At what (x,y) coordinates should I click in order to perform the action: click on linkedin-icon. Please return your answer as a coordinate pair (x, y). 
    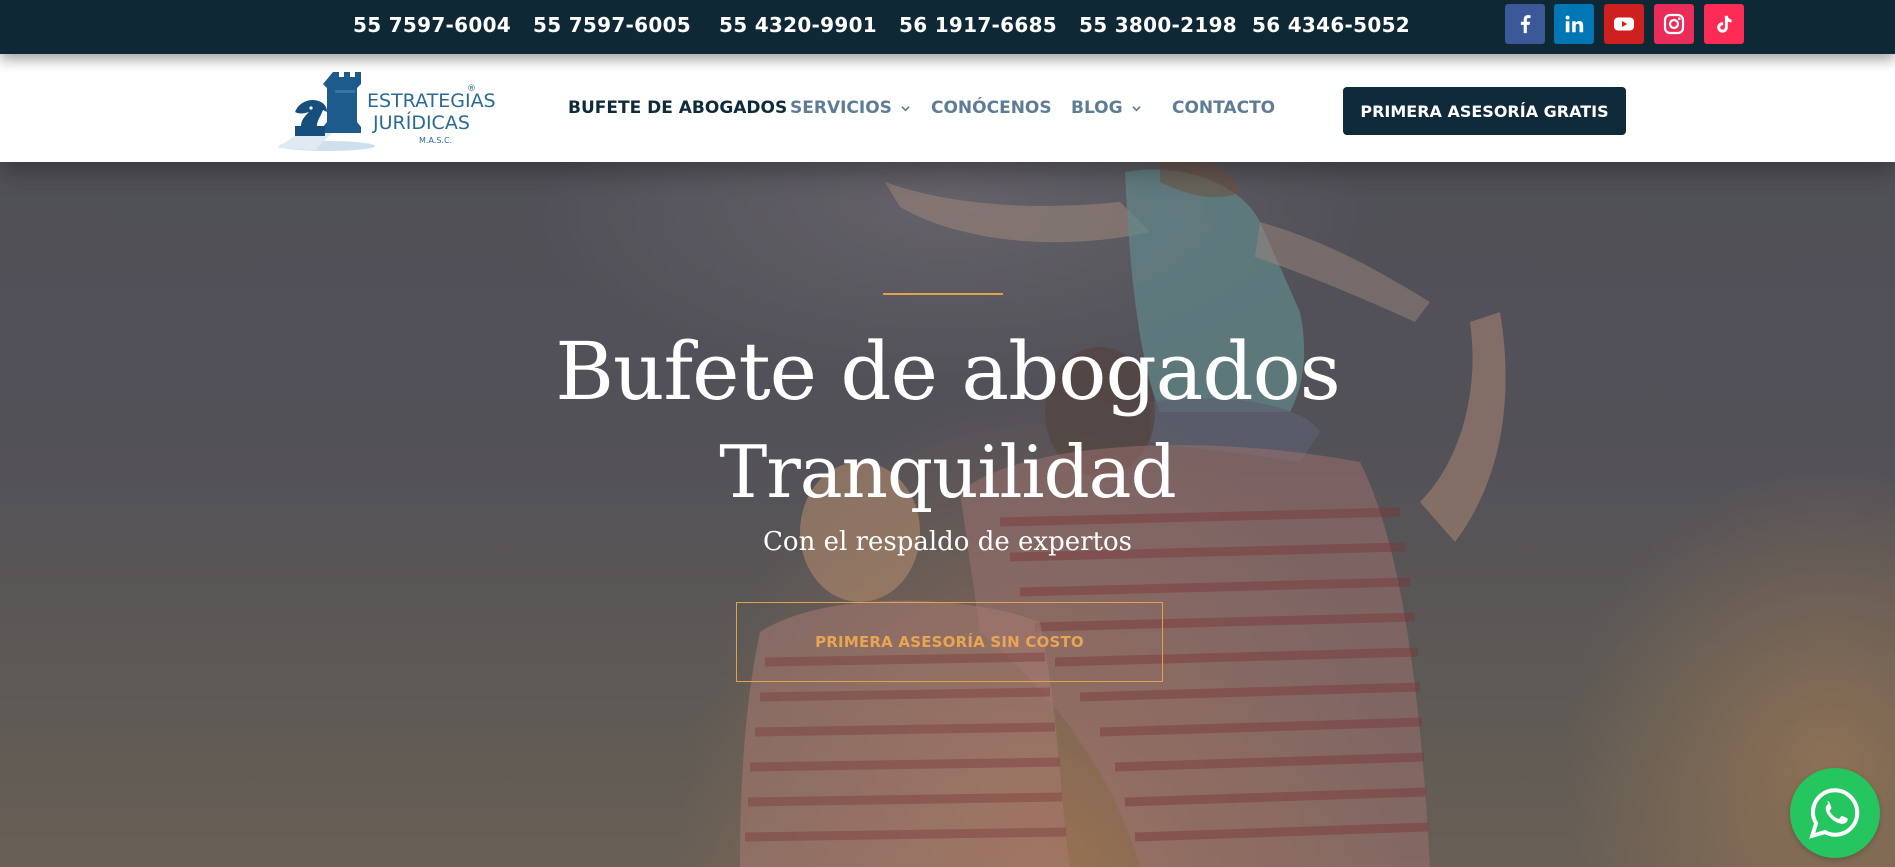
    Looking at the image, I should click on (1574, 24).